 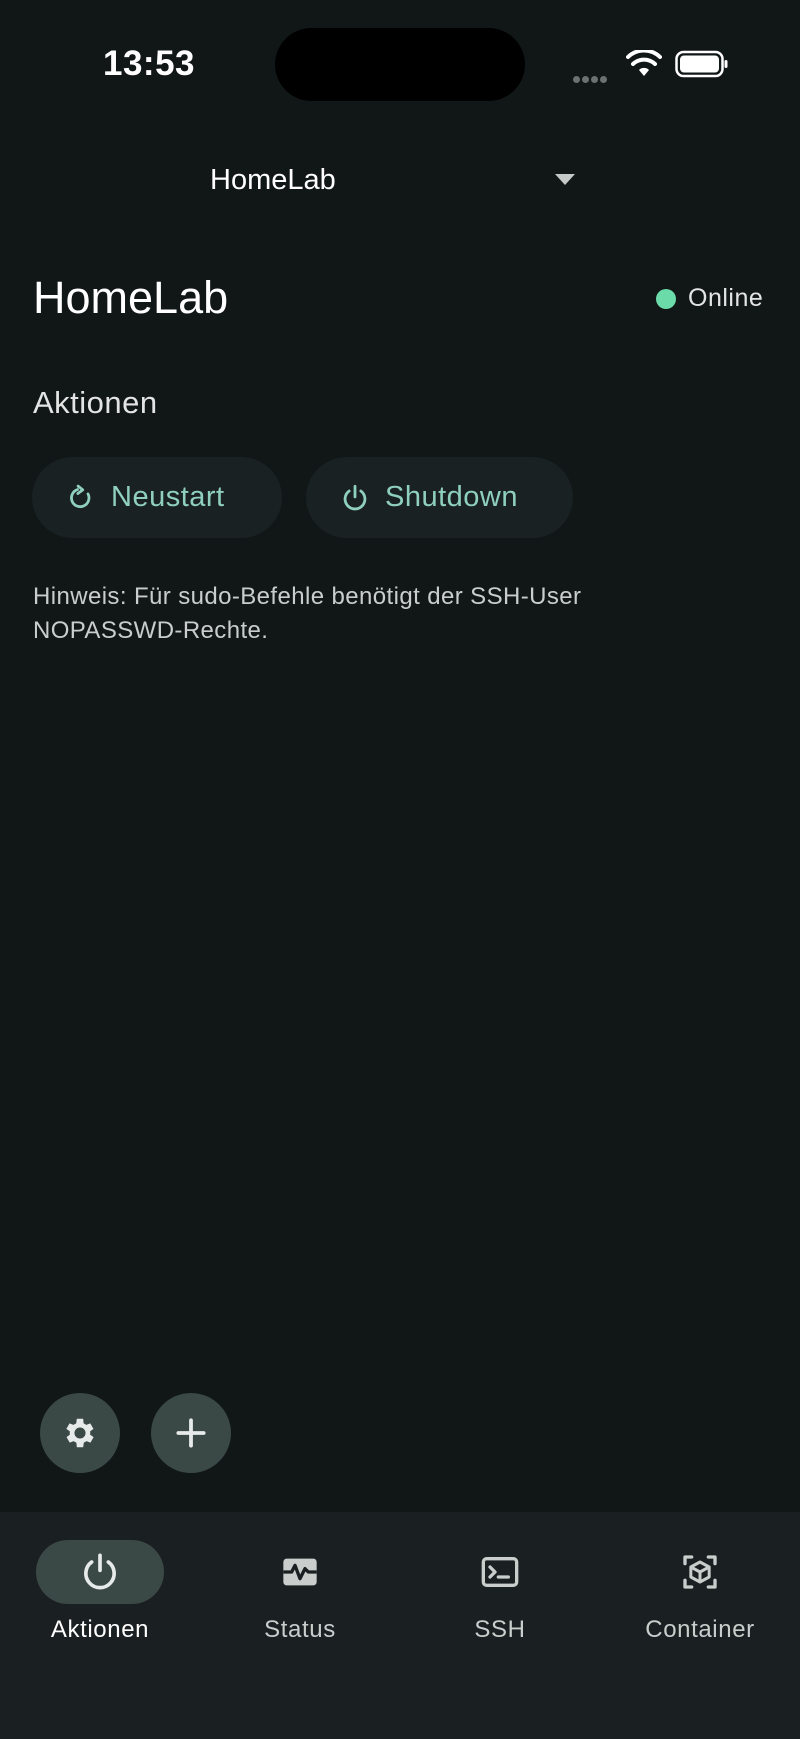 I want to click on nav-item-ssh: SSH, so click(x=500, y=1595).